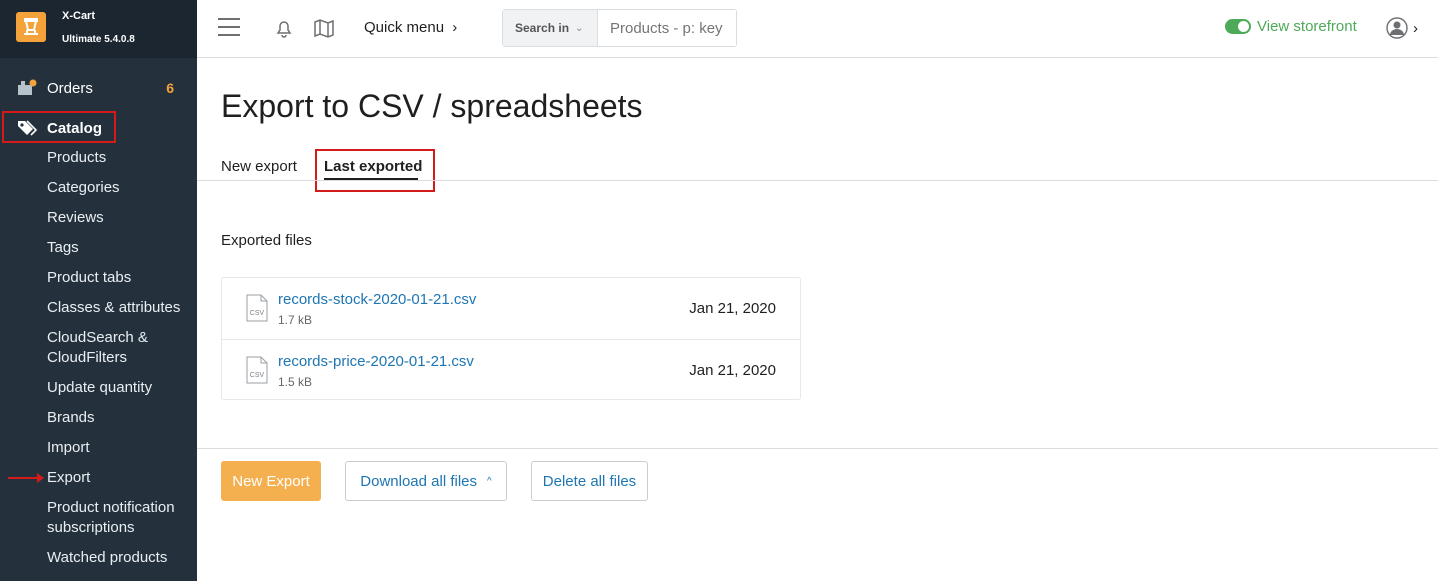 Image resolution: width=1438 pixels, height=581 pixels. Describe the element at coordinates (817, 180) in the screenshot. I see `tabs-divider` at that location.